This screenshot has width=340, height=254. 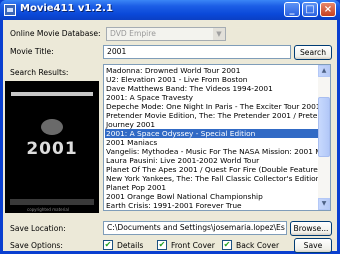 I want to click on save-options-label: Save Options:, so click(x=36, y=245).